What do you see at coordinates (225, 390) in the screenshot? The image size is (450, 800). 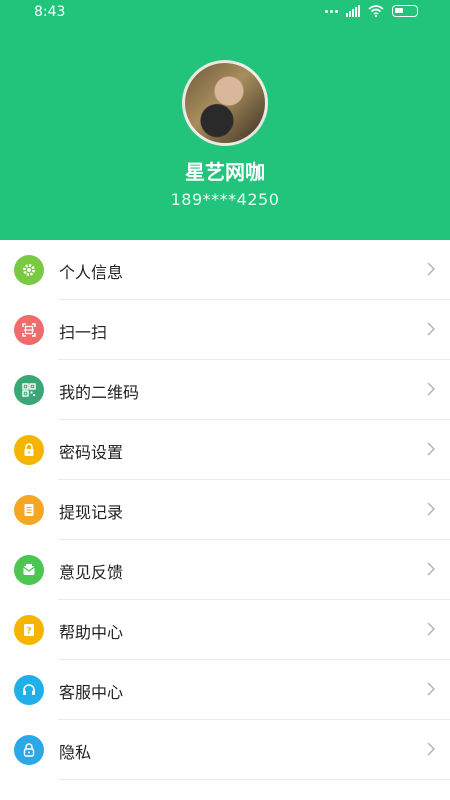 I see `menu-item-my-qr-code: 我的二维码` at bounding box center [225, 390].